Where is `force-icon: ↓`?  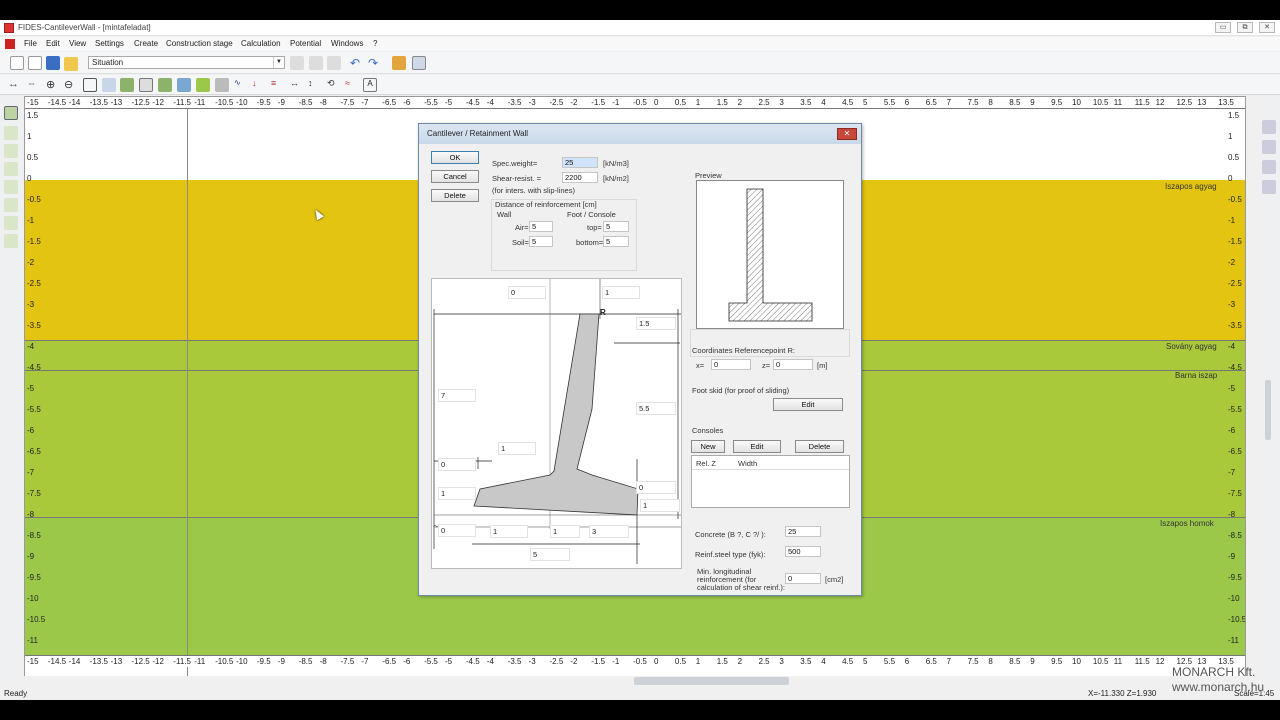
force-icon: ↓ is located at coordinates (259, 85).